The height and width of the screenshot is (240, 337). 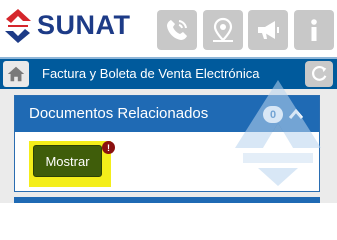 I want to click on refresh-icon, so click(x=319, y=73).